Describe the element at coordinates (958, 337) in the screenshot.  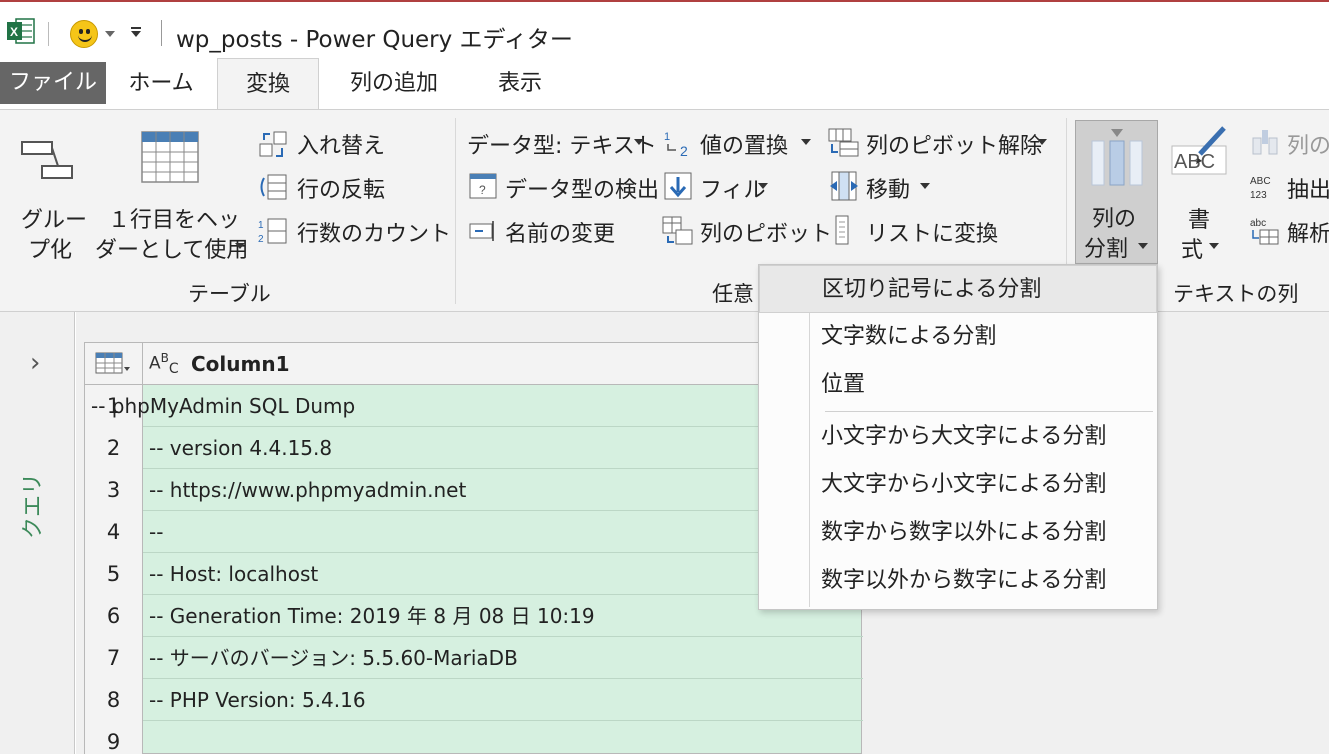
I see `split-by-number-of-characters-item: 文字数による分割` at that location.